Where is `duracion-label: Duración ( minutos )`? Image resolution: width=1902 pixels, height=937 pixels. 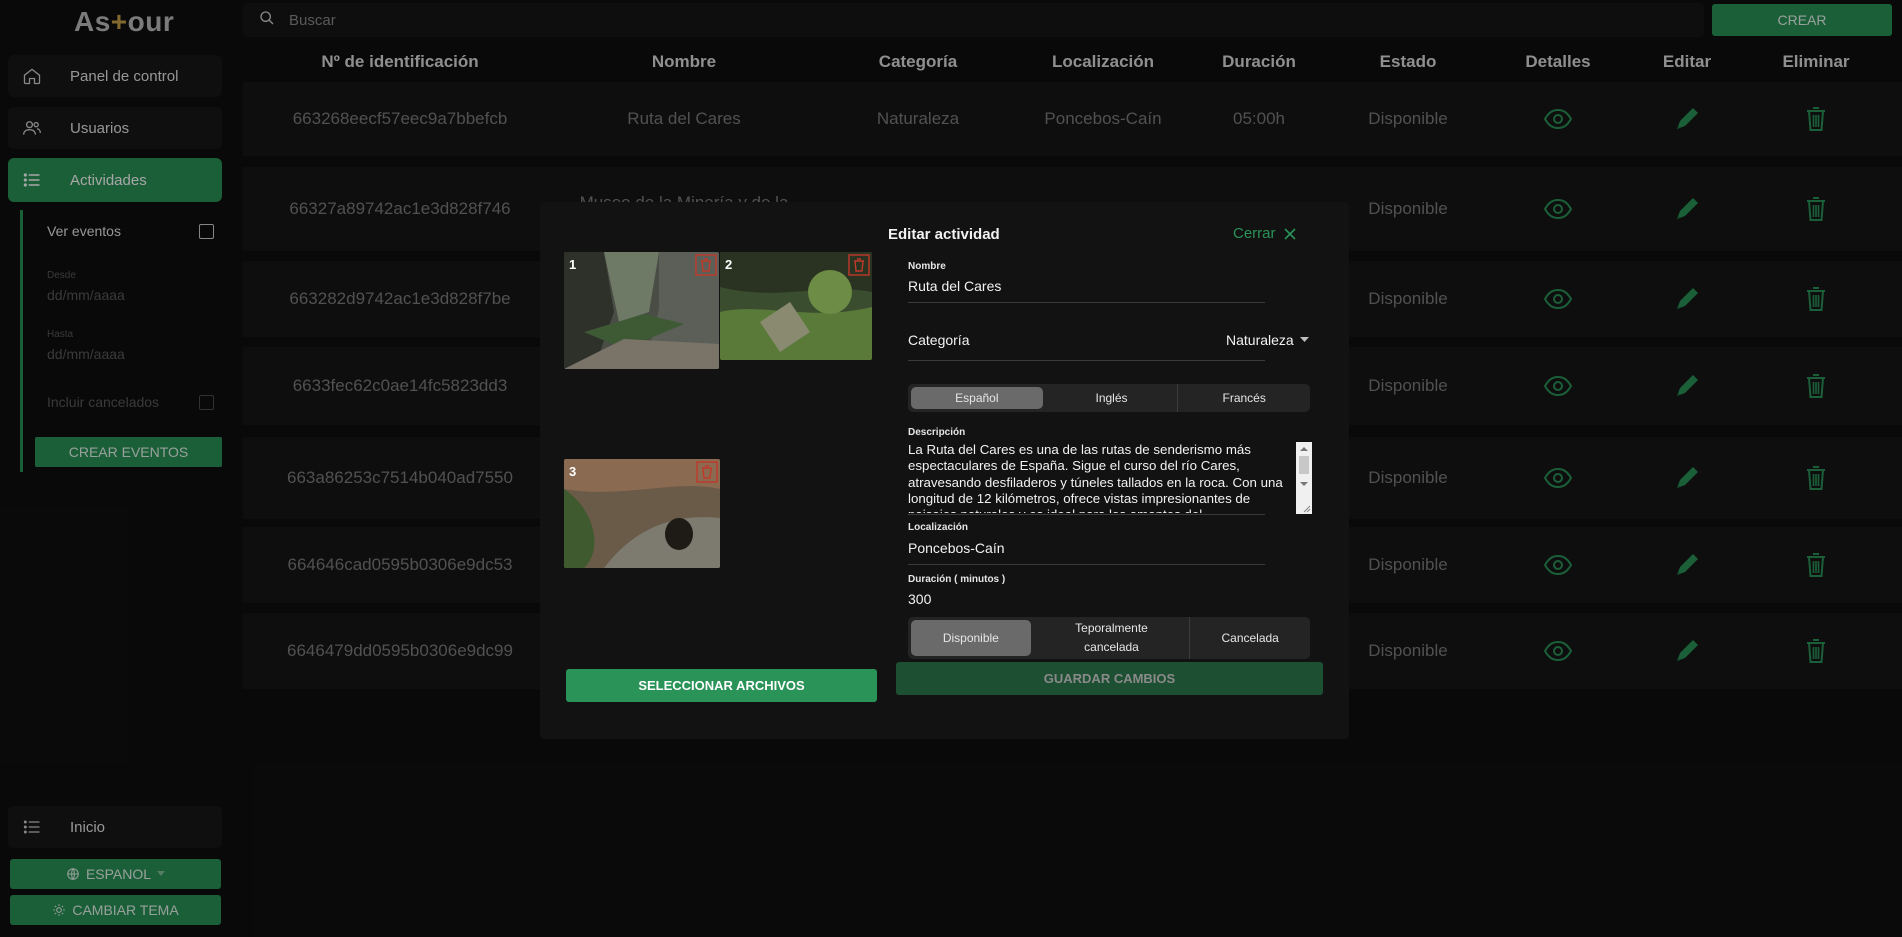
duracion-label: Duración ( minutos ) is located at coordinates (957, 579).